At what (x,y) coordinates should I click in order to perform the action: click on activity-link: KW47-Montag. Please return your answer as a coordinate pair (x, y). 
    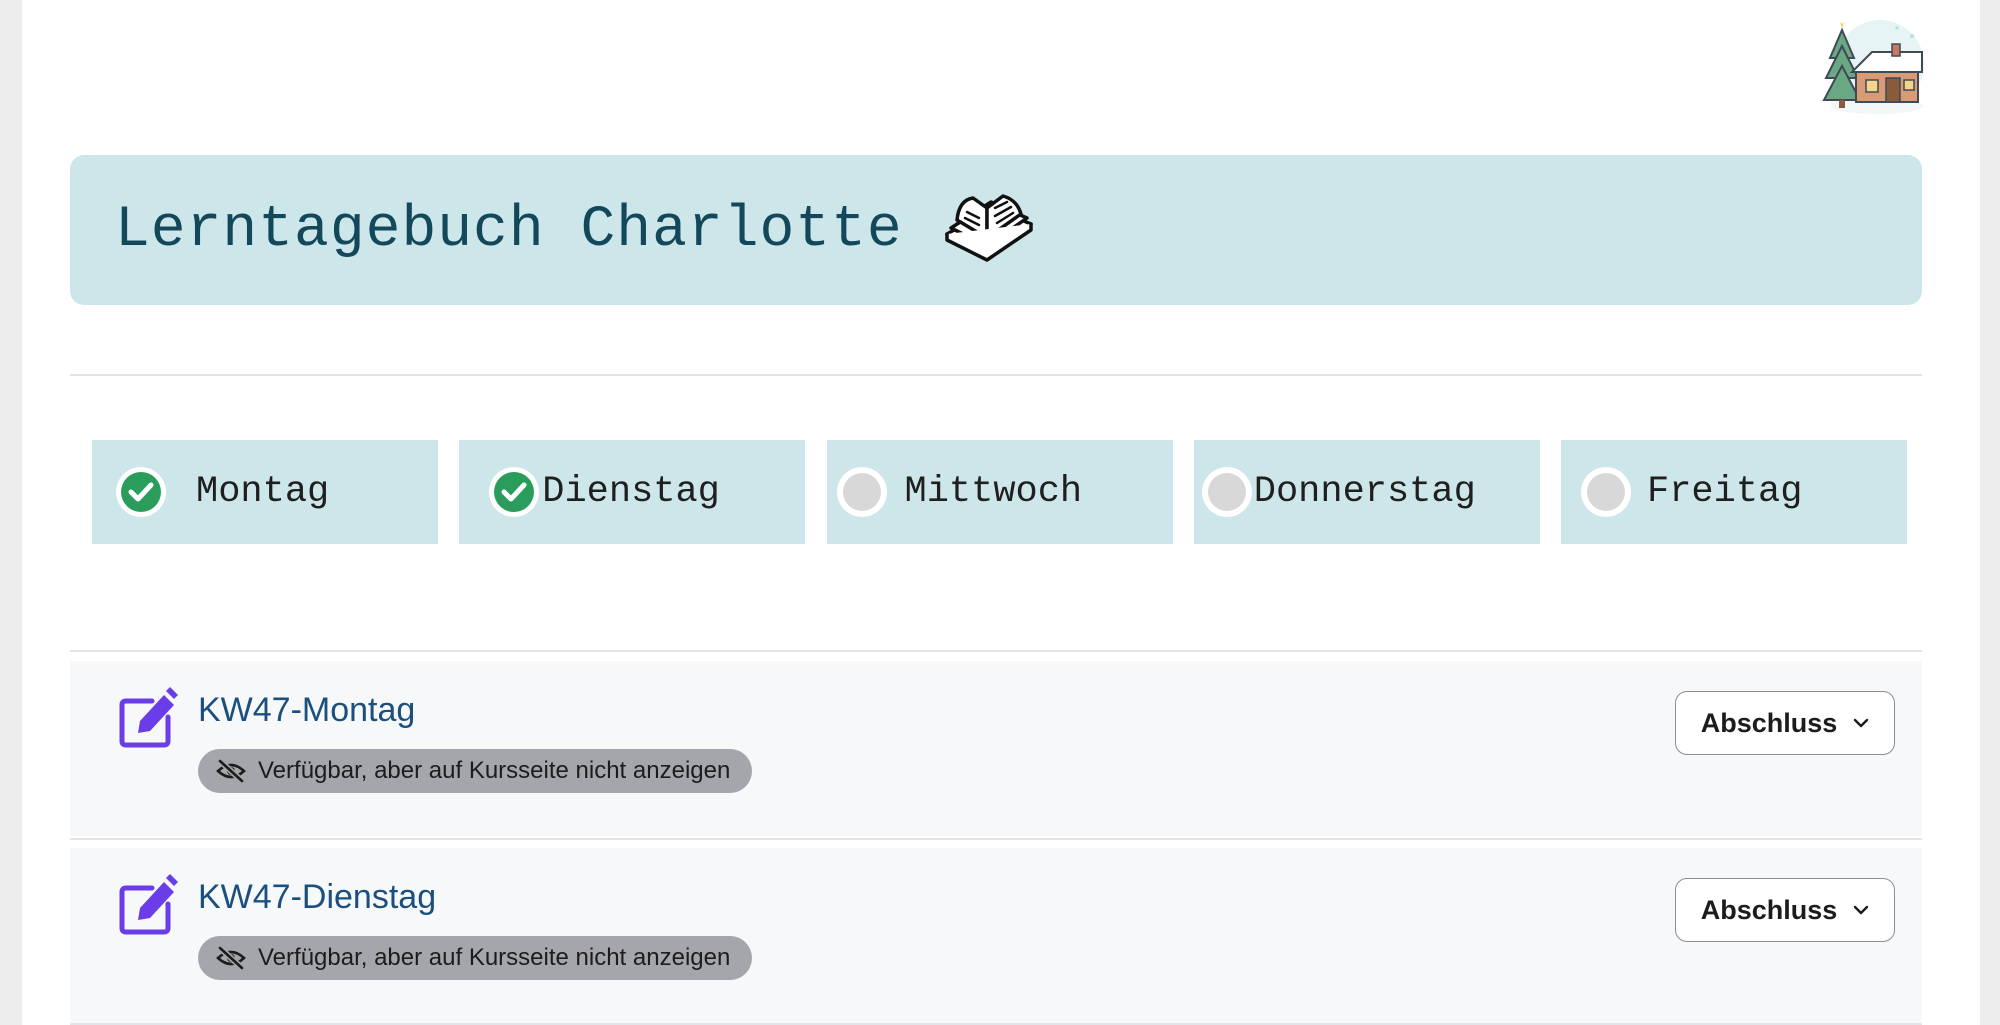
    Looking at the image, I should click on (306, 710).